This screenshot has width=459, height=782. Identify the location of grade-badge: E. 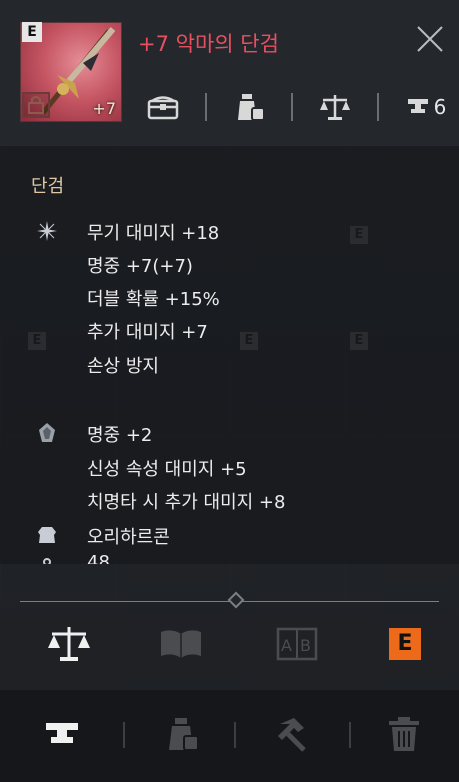
(32, 32).